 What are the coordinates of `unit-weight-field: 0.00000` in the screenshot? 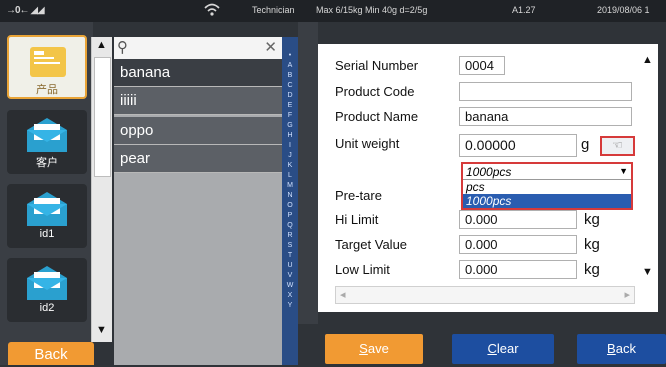 It's located at (518, 145).